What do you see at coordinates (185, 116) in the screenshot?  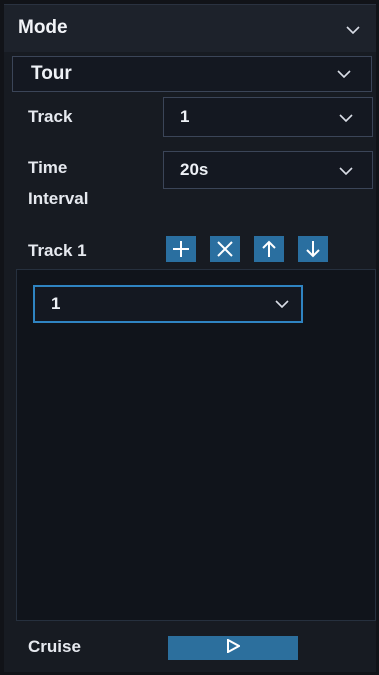 I see `track-select-value: 1` at bounding box center [185, 116].